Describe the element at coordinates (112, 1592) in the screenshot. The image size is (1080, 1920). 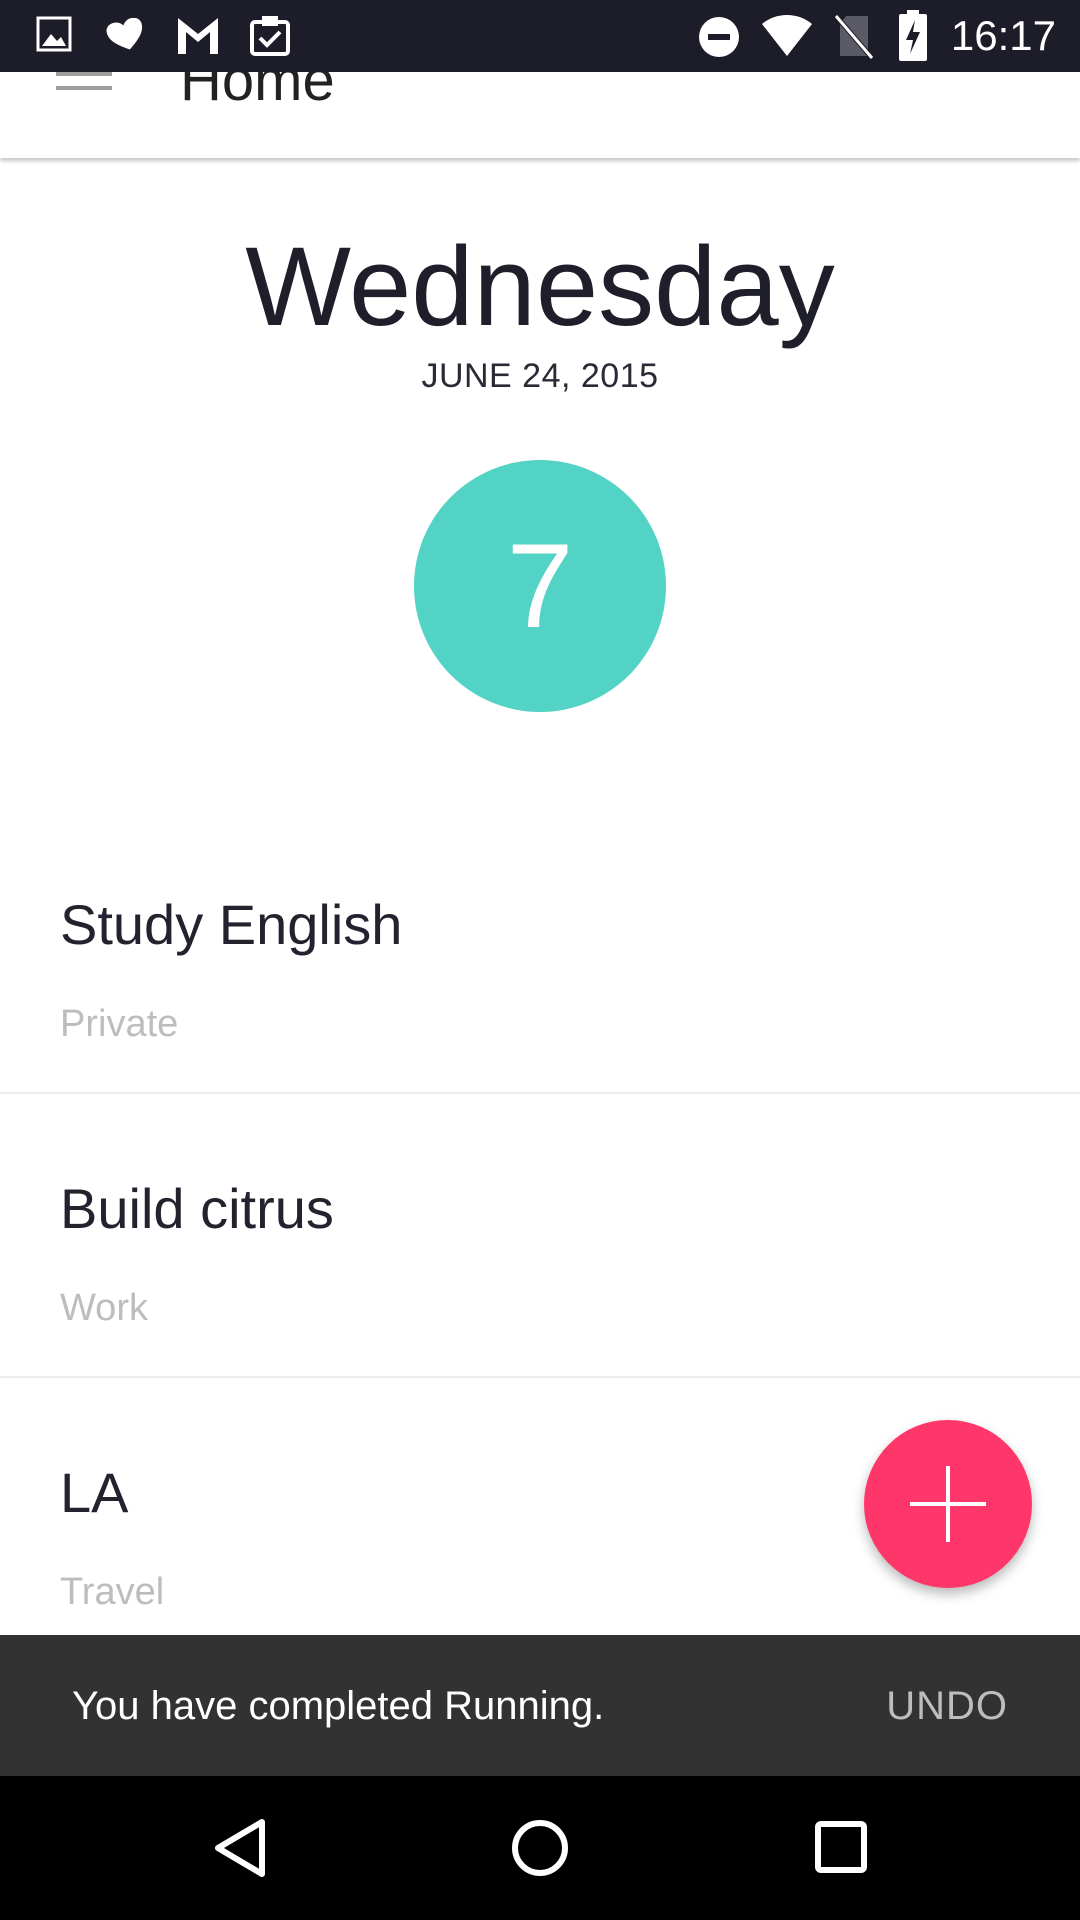
I see `task-category: Travel` at that location.